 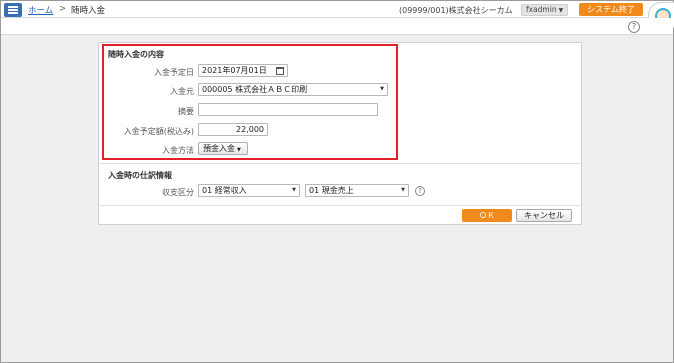 I want to click on date-field: 2021年07月01日, so click(x=243, y=70).